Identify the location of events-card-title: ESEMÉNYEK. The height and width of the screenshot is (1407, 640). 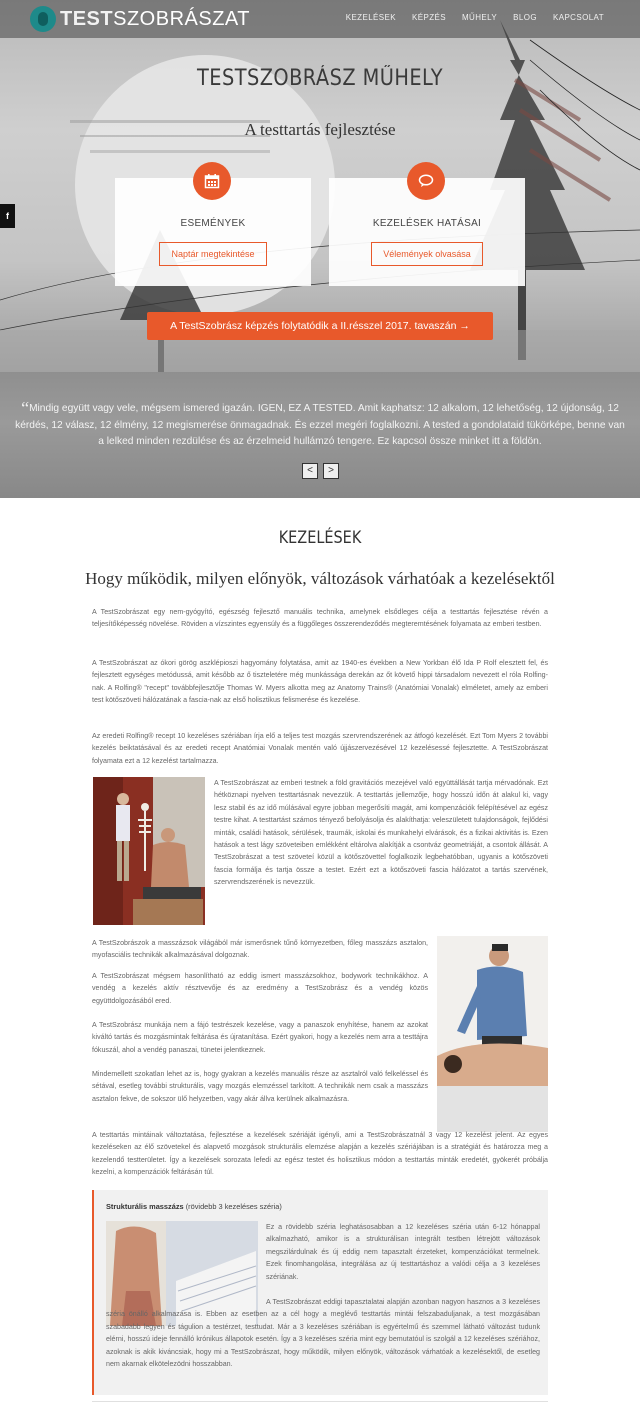
(213, 223).